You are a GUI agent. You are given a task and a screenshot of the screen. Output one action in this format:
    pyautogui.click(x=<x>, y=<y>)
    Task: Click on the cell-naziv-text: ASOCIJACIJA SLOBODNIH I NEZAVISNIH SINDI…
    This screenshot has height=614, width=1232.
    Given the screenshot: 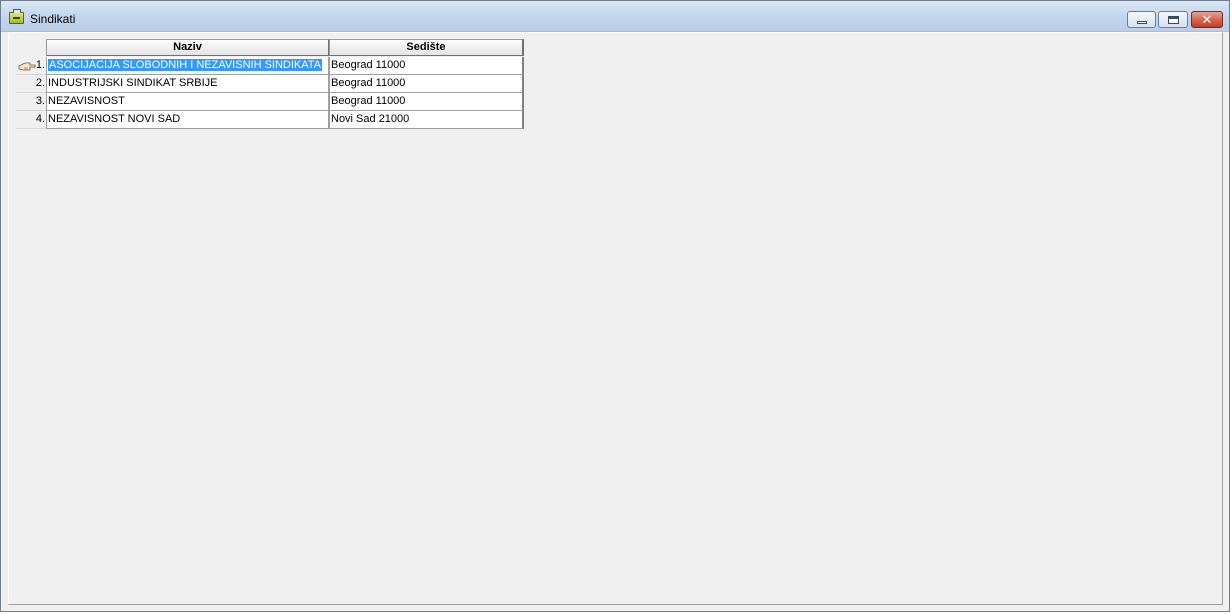 What is the action you would take?
    pyautogui.click(x=185, y=65)
    